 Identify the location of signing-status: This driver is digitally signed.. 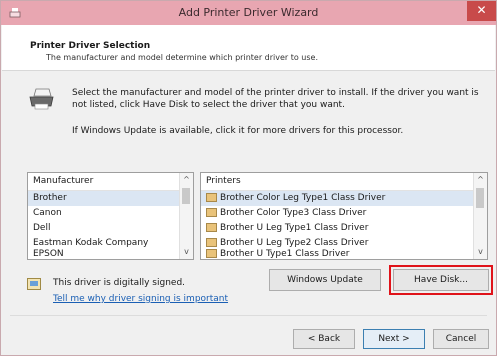
(119, 283).